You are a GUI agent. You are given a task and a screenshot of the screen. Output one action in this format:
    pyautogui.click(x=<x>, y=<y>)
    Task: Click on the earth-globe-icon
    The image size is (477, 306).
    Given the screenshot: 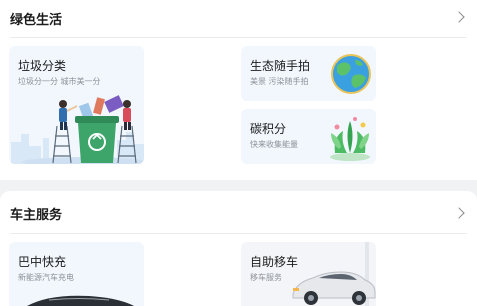 What is the action you would take?
    pyautogui.click(x=351, y=74)
    